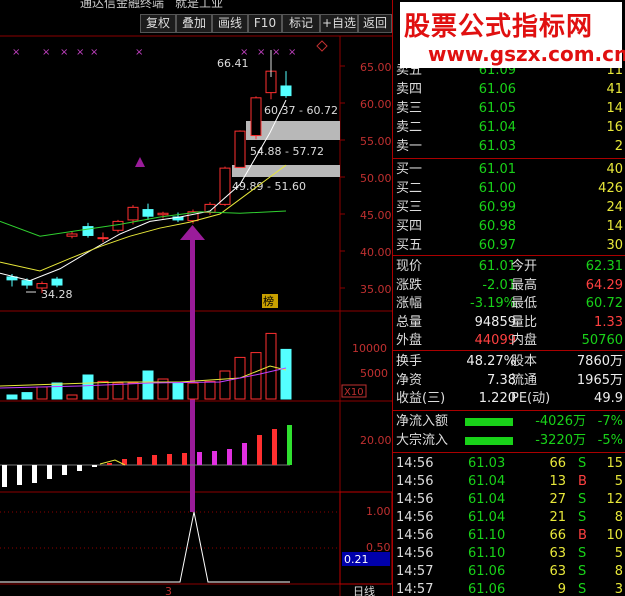 This screenshot has height=596, width=625. What do you see at coordinates (509, 246) in the screenshot?
I see `bids-row: 买五 60.97 30` at bounding box center [509, 246].